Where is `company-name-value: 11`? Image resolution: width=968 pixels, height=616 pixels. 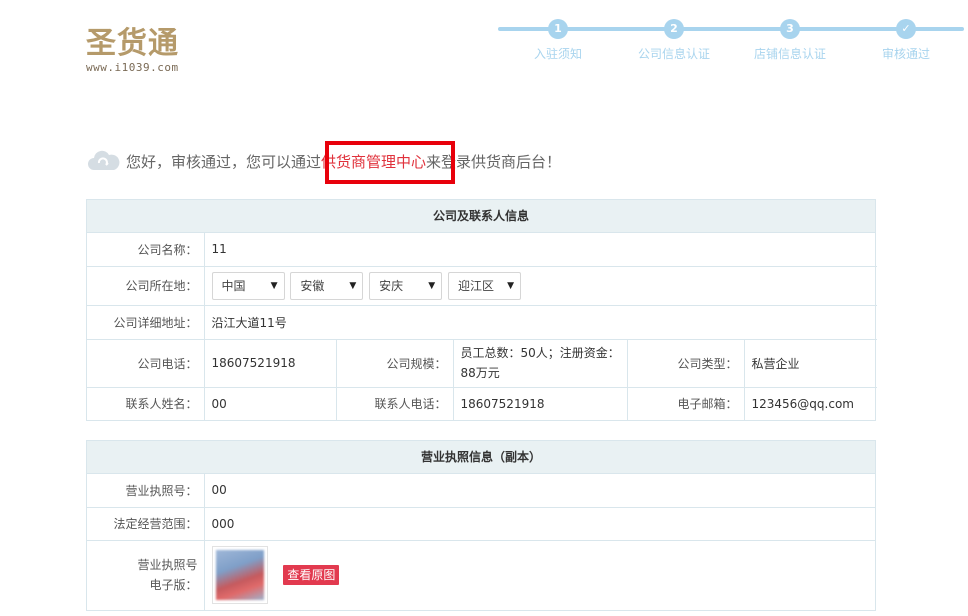 company-name-value: 11 is located at coordinates (541, 250).